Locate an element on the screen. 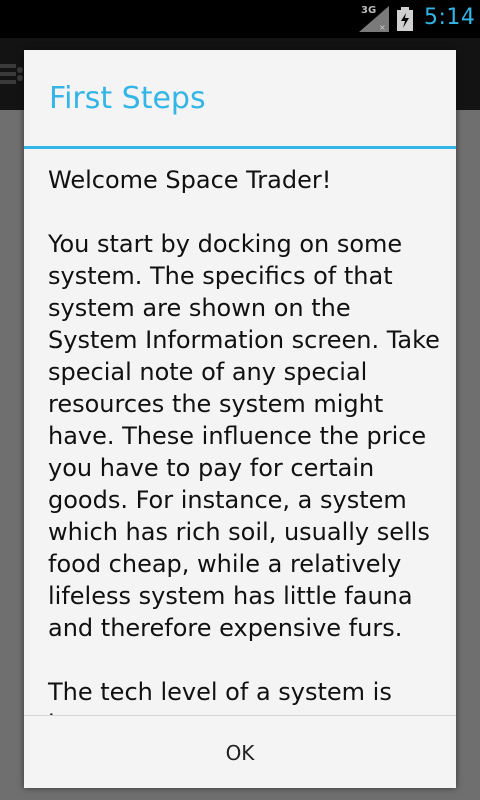  status-bar: × 3G 5:14 is located at coordinates (240, 19).